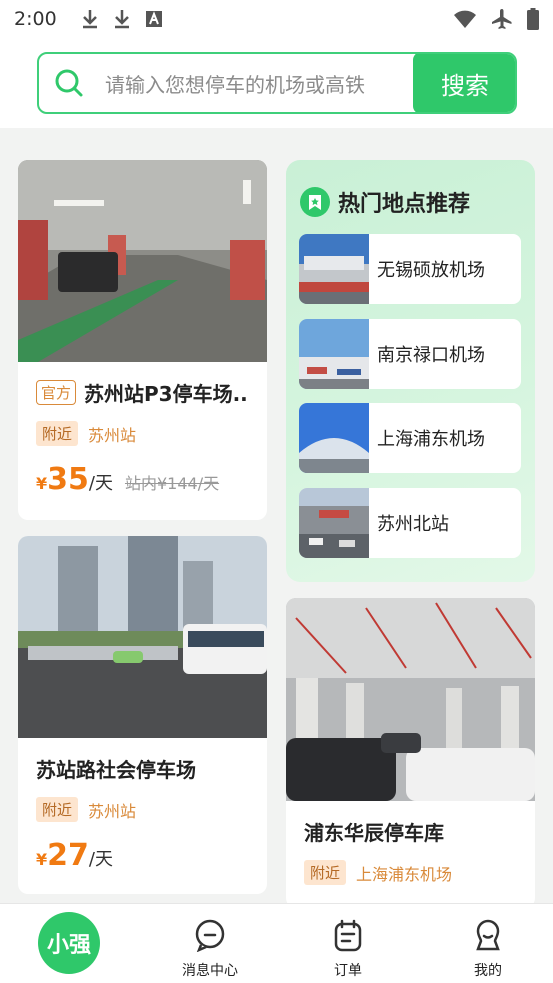 The width and height of the screenshot is (553, 983). What do you see at coordinates (259, 83) in the screenshot?
I see `search-input: 请输入您想停车的机场或高铁` at bounding box center [259, 83].